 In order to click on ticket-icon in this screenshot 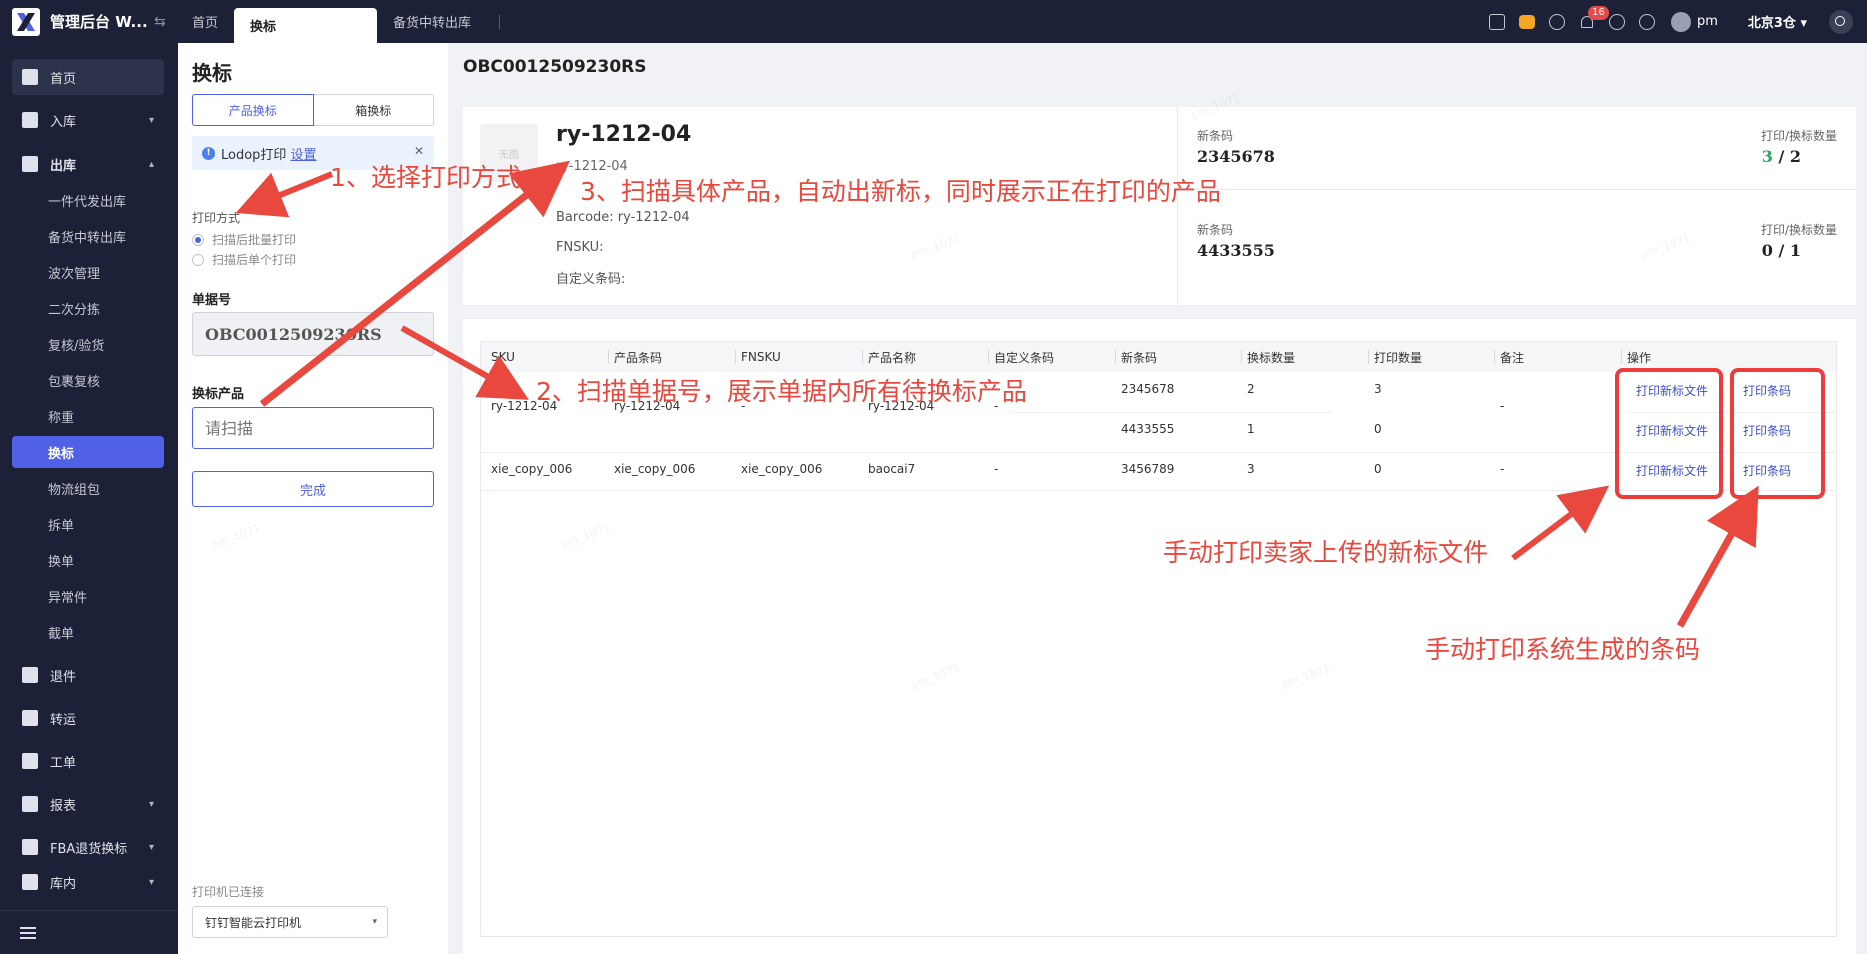, I will do `click(30, 761)`.